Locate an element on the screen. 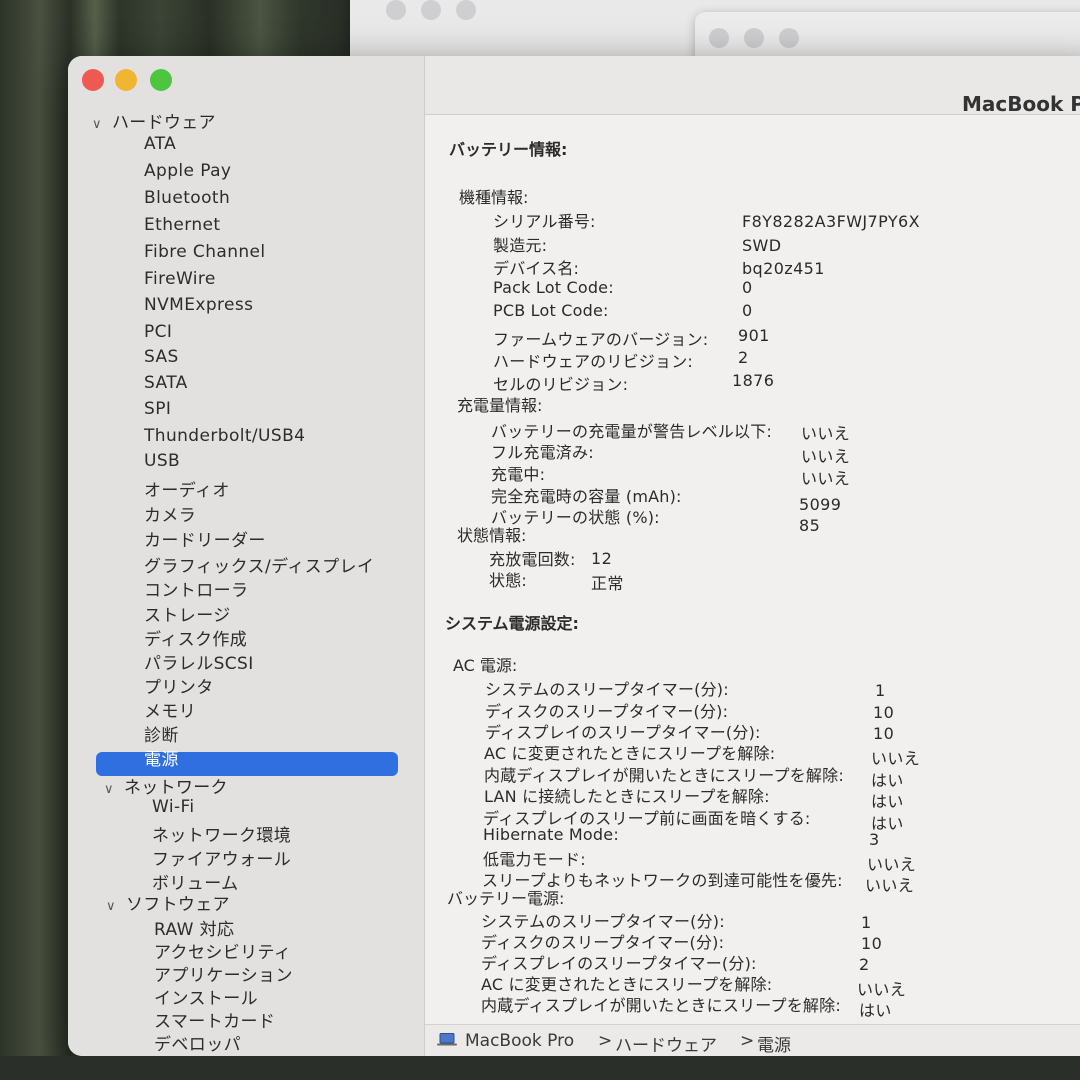 Image resolution: width=1080 pixels, height=1080 pixels. sidebar-item: Wi-Fi is located at coordinates (173, 807).